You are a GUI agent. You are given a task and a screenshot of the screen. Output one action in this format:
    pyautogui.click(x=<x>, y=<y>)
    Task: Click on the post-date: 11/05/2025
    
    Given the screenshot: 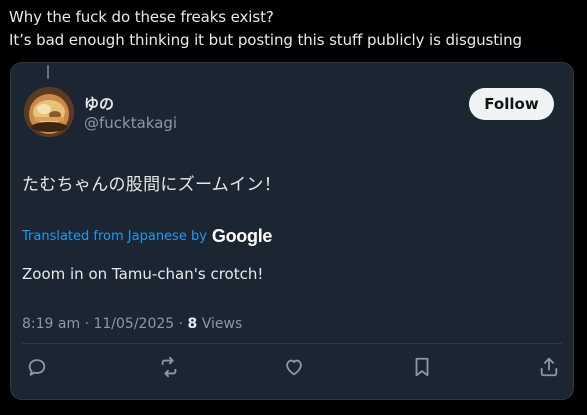 What is the action you would take?
    pyautogui.click(x=133, y=324)
    